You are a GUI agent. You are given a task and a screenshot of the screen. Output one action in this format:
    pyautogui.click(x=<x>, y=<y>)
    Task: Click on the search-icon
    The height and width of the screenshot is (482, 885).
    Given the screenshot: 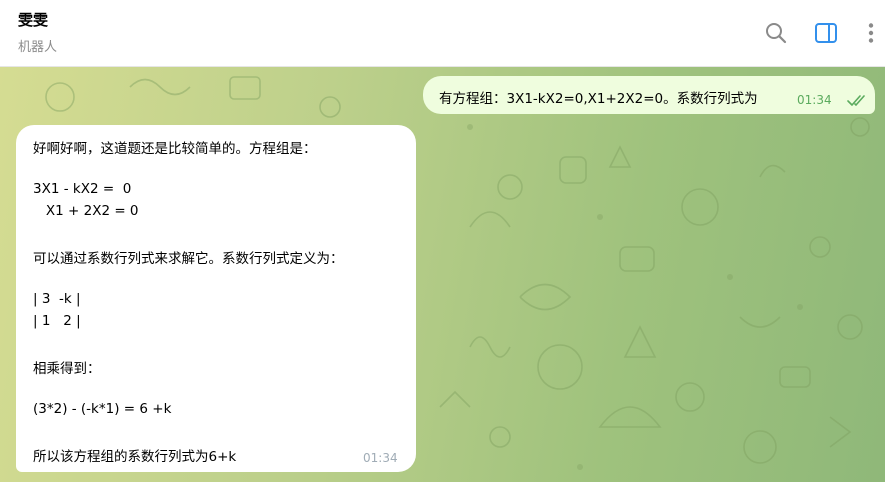 What is the action you would take?
    pyautogui.click(x=776, y=33)
    